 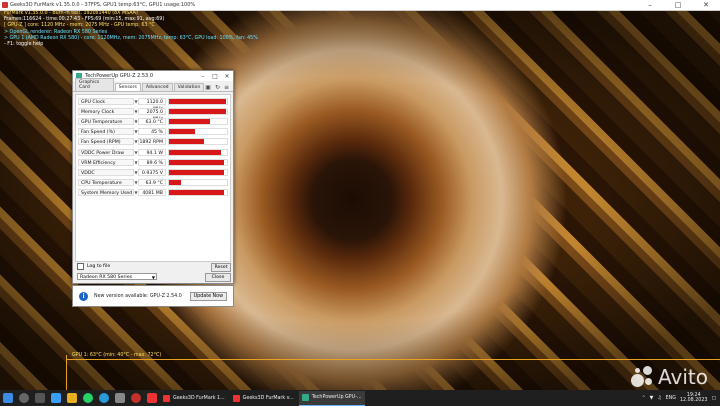 What do you see at coordinates (644, 398) in the screenshot?
I see `tray-chevron-icon: ⌃` at bounding box center [644, 398].